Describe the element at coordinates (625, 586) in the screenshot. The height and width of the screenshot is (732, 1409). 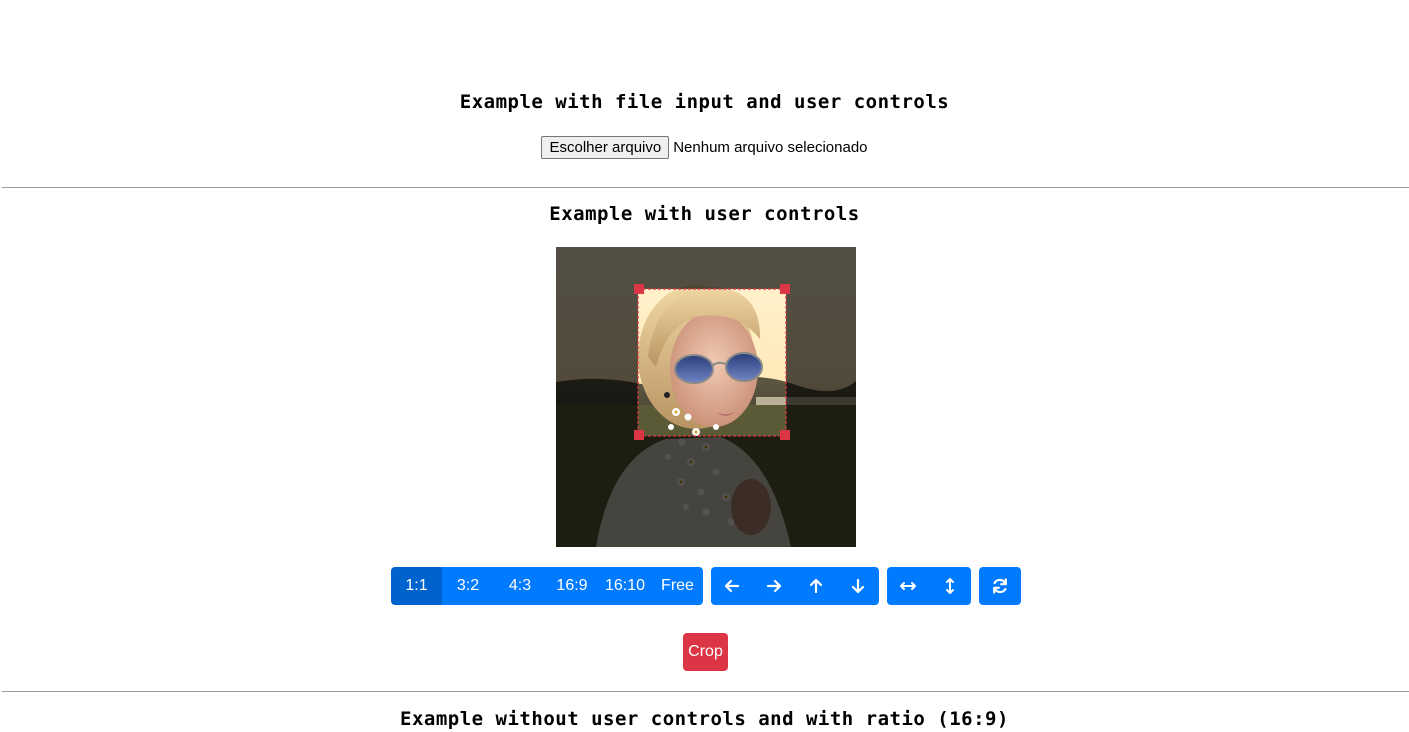
I see `ratio-16-10-button: 16:10` at that location.